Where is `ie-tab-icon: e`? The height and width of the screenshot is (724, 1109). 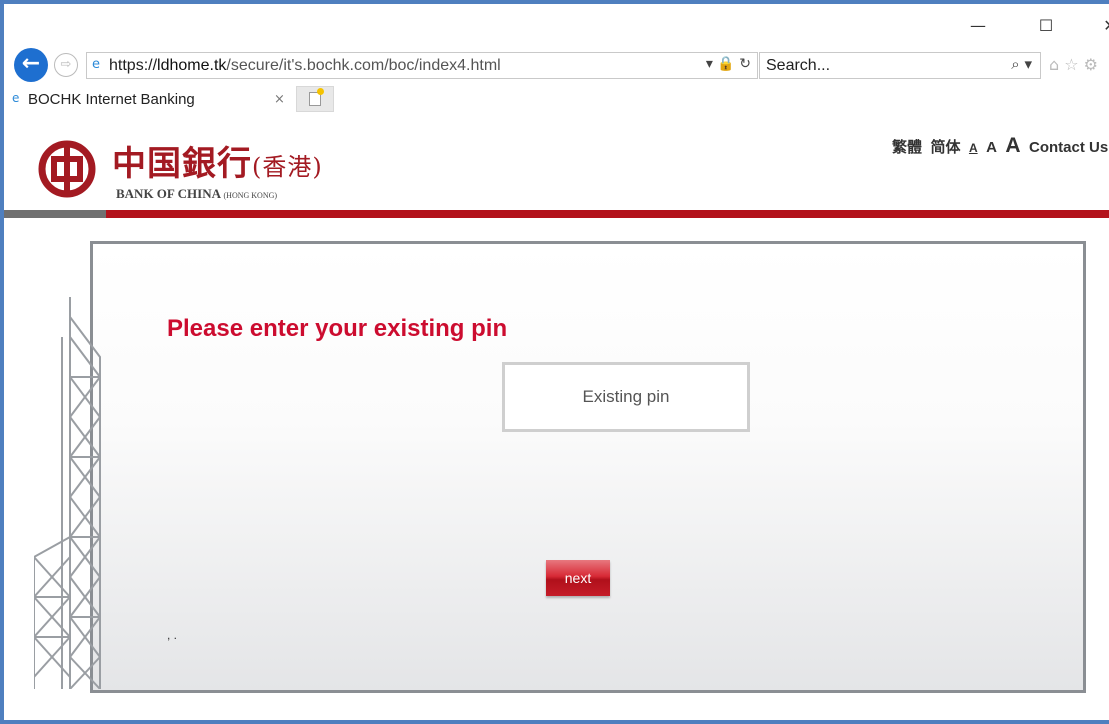 ie-tab-icon: e is located at coordinates (16, 98).